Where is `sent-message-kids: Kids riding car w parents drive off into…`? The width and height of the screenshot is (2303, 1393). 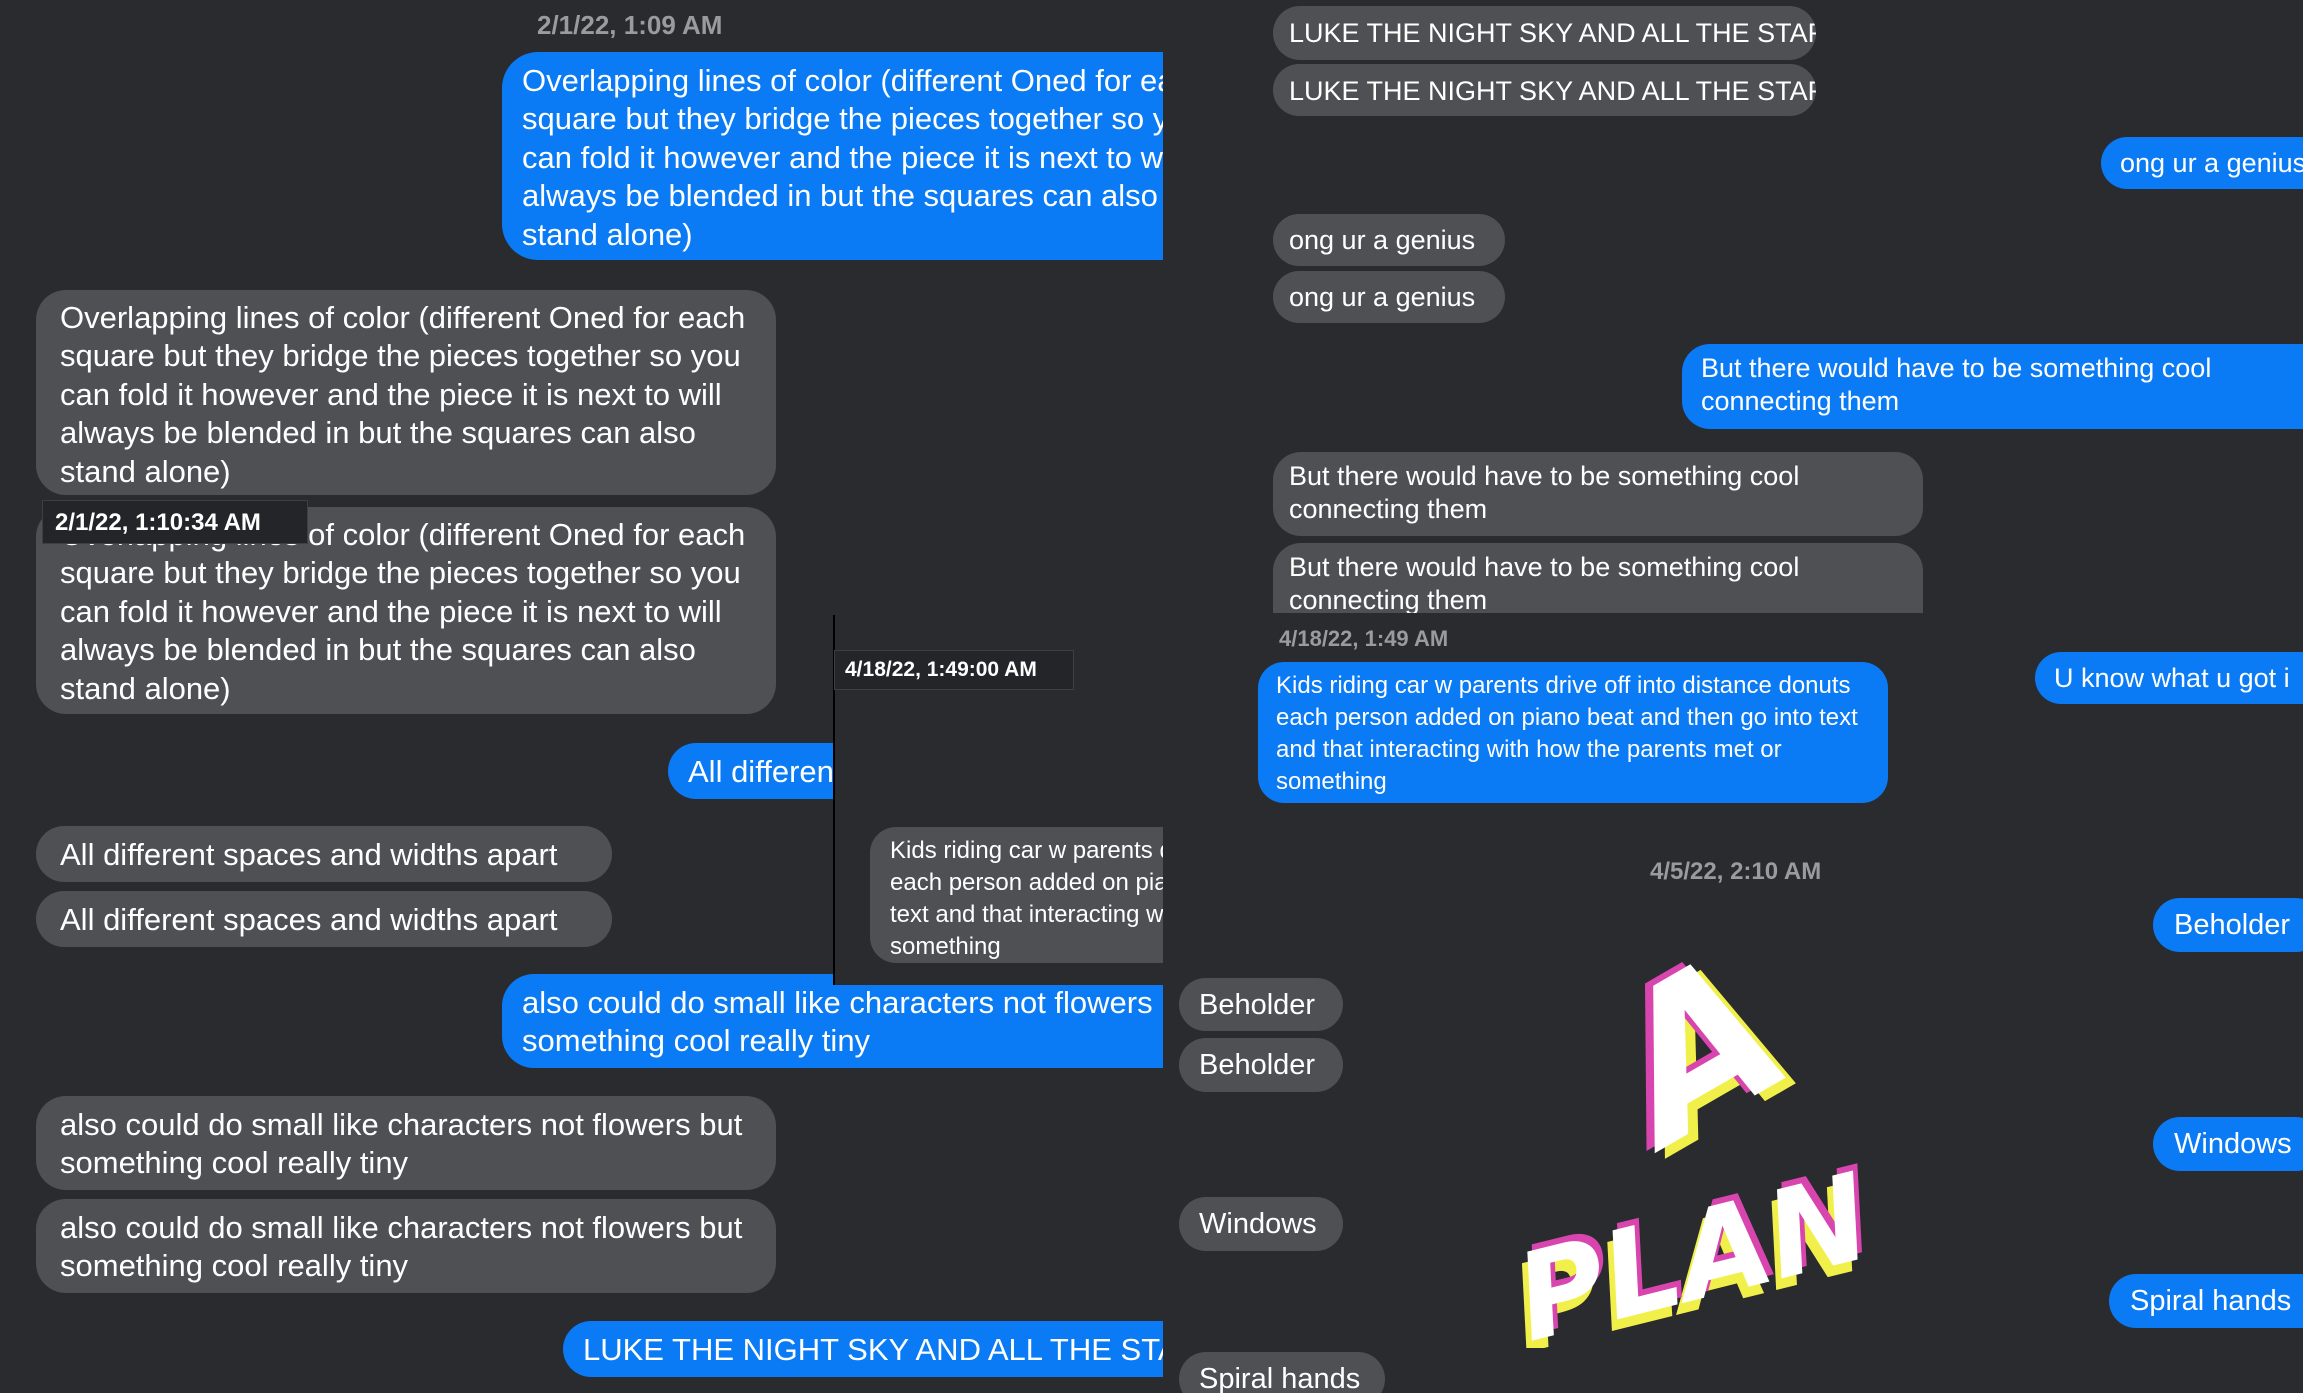
sent-message-kids: Kids riding car w parents drive off into… is located at coordinates (1573, 732).